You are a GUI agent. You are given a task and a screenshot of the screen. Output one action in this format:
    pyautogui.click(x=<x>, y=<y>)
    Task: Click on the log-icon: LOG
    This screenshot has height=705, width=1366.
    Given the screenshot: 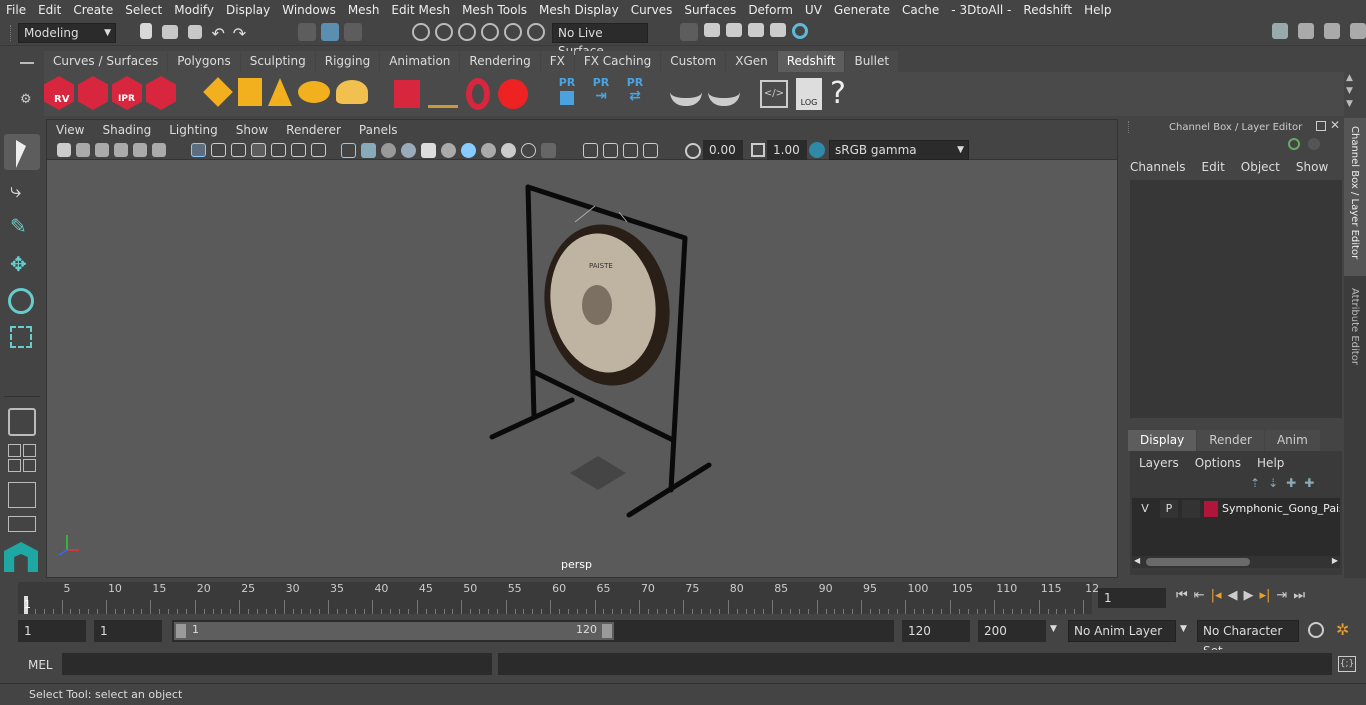 What is the action you would take?
    pyautogui.click(x=809, y=94)
    